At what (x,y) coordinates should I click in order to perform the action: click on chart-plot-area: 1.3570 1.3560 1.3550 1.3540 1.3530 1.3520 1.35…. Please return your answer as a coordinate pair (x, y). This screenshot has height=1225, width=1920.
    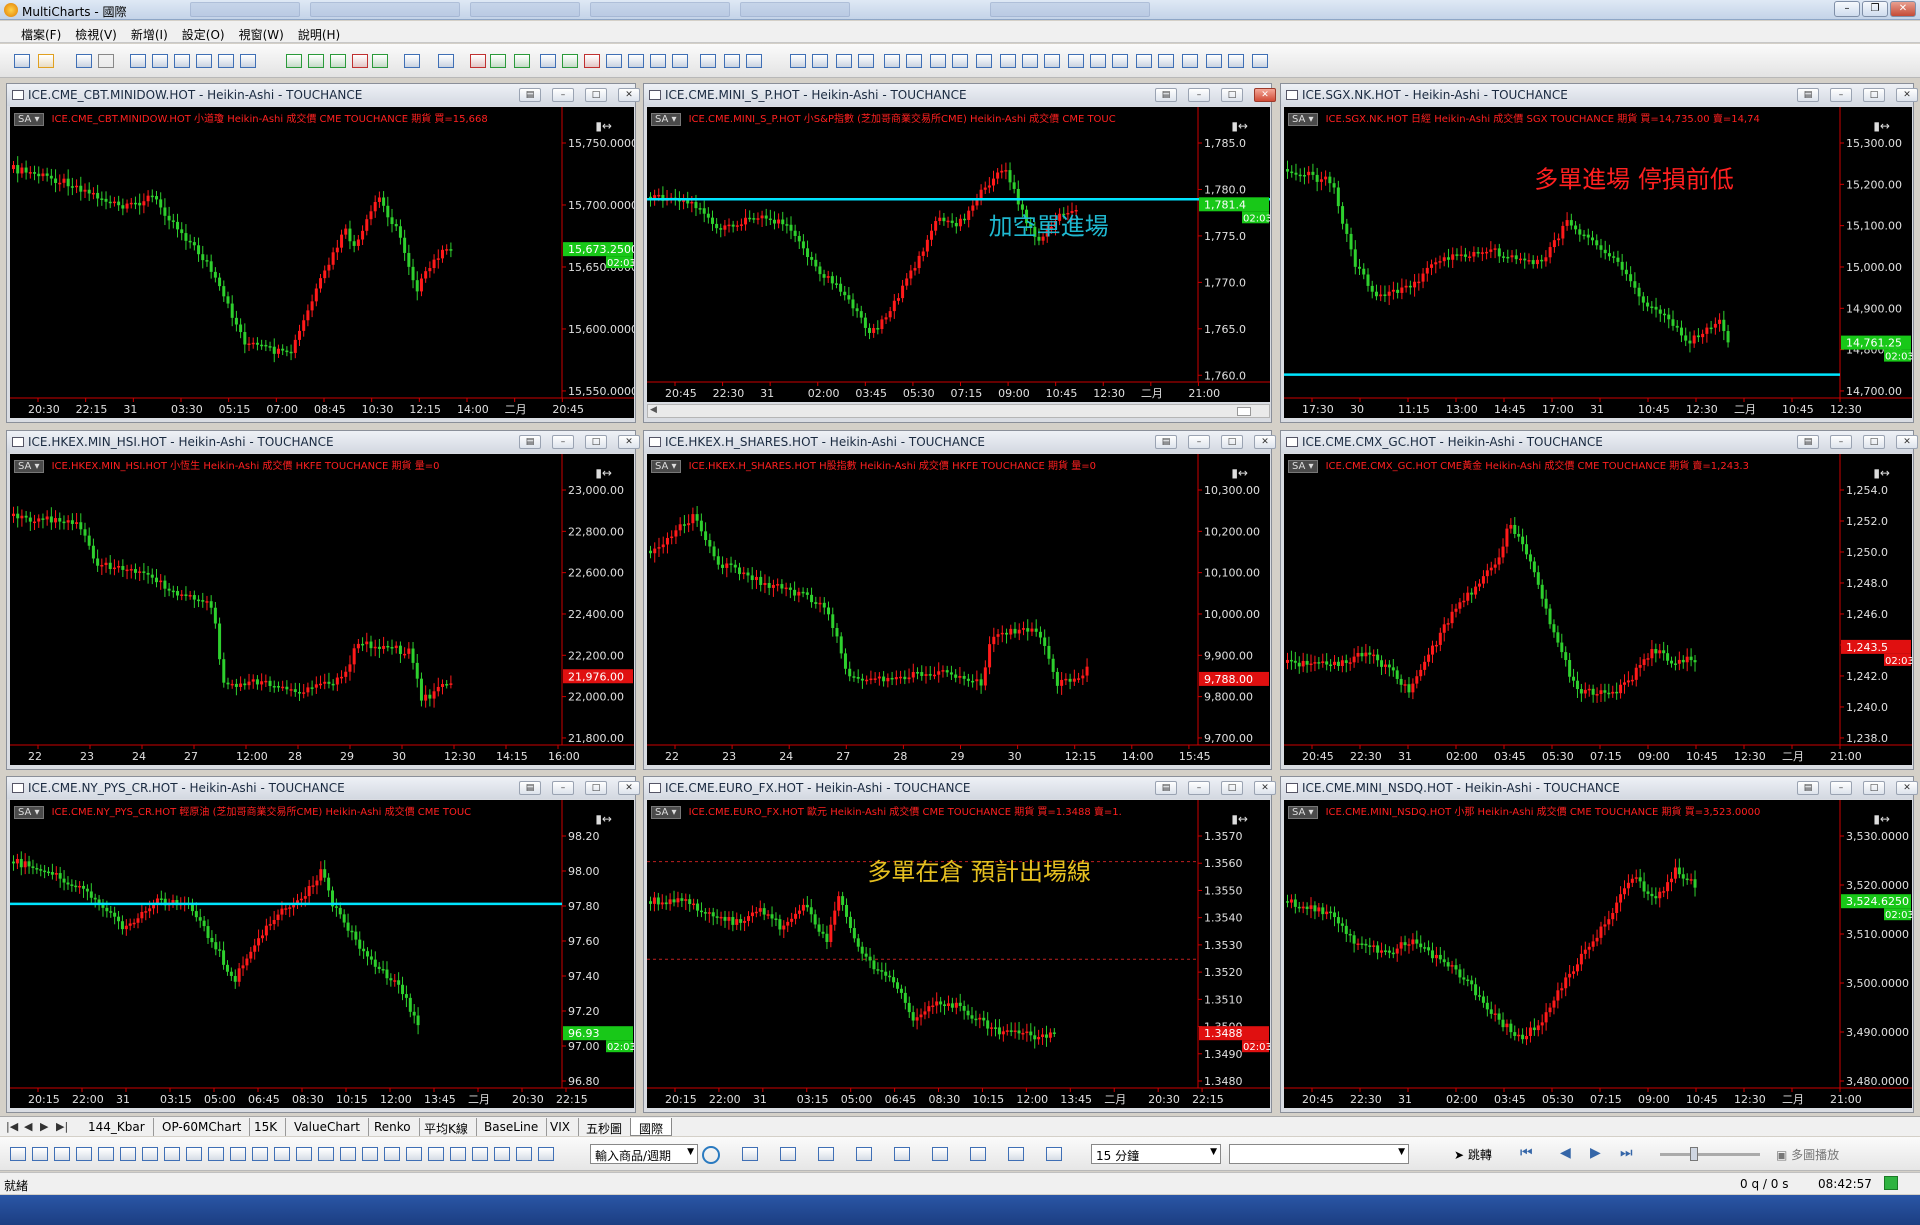
    Looking at the image, I should click on (958, 954).